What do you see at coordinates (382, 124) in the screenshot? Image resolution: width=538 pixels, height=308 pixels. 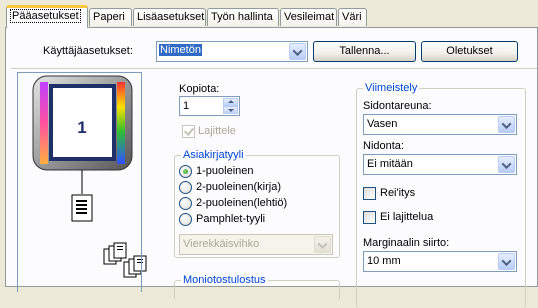 I see `binding-value: Vasen` at bounding box center [382, 124].